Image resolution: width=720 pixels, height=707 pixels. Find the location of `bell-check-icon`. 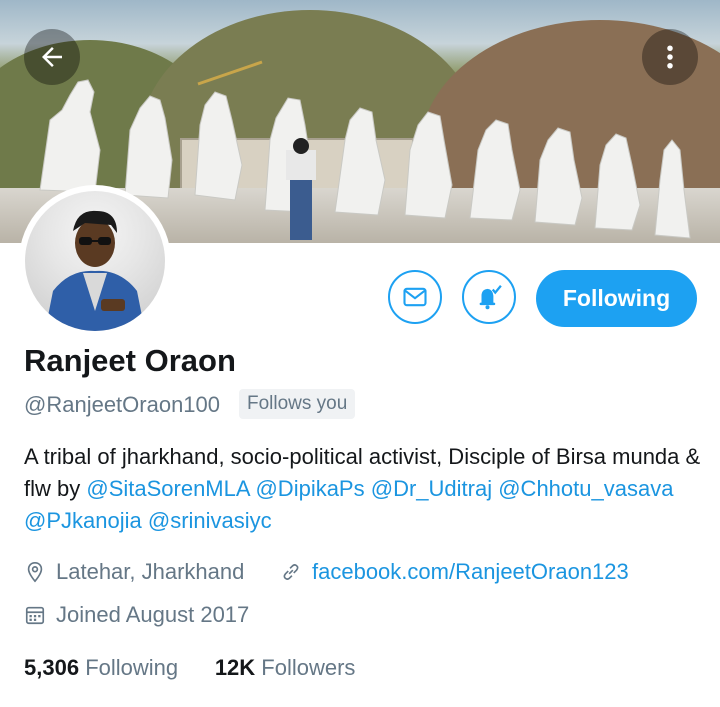

bell-check-icon is located at coordinates (490, 297).